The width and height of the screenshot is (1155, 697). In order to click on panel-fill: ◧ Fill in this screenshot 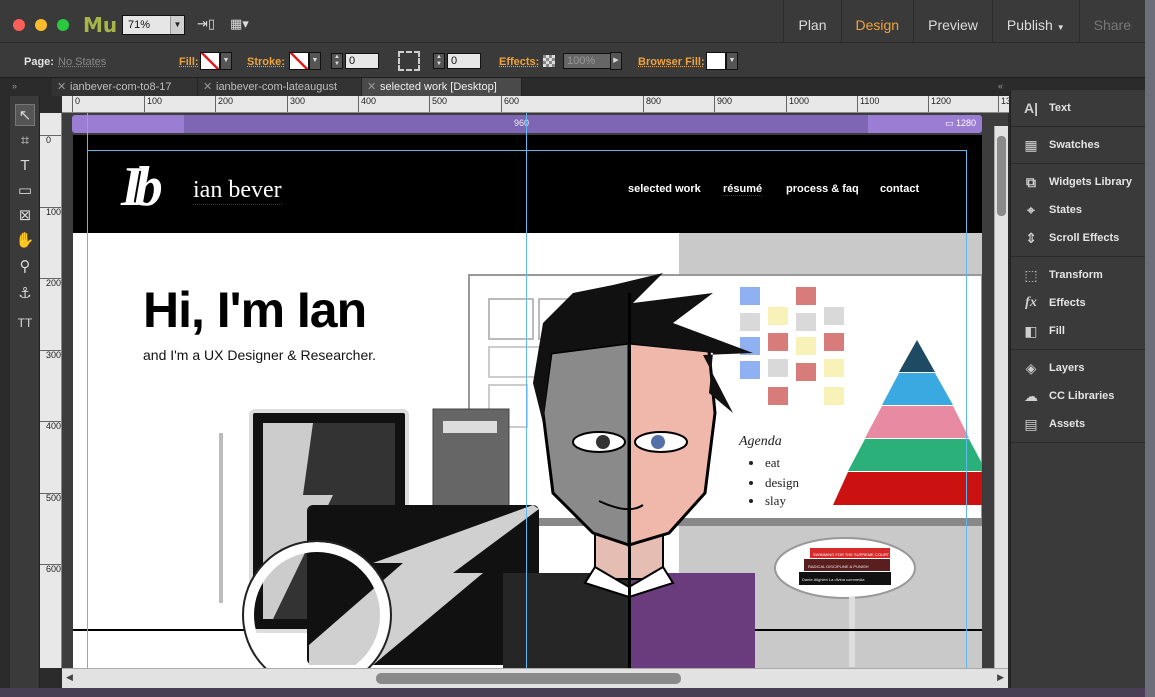, I will do `click(1078, 331)`.